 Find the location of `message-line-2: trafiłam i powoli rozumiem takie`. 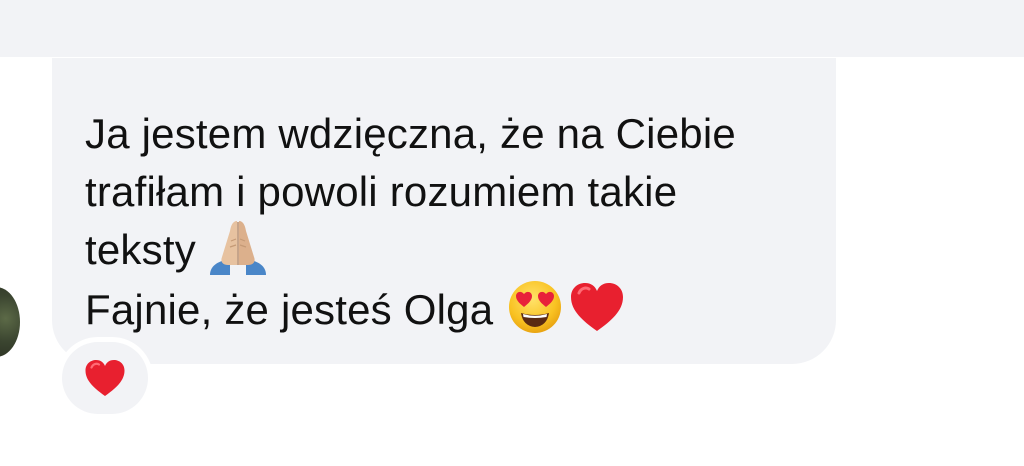

message-line-2: trafiłam i powoli rozumiem takie is located at coordinates (381, 191).